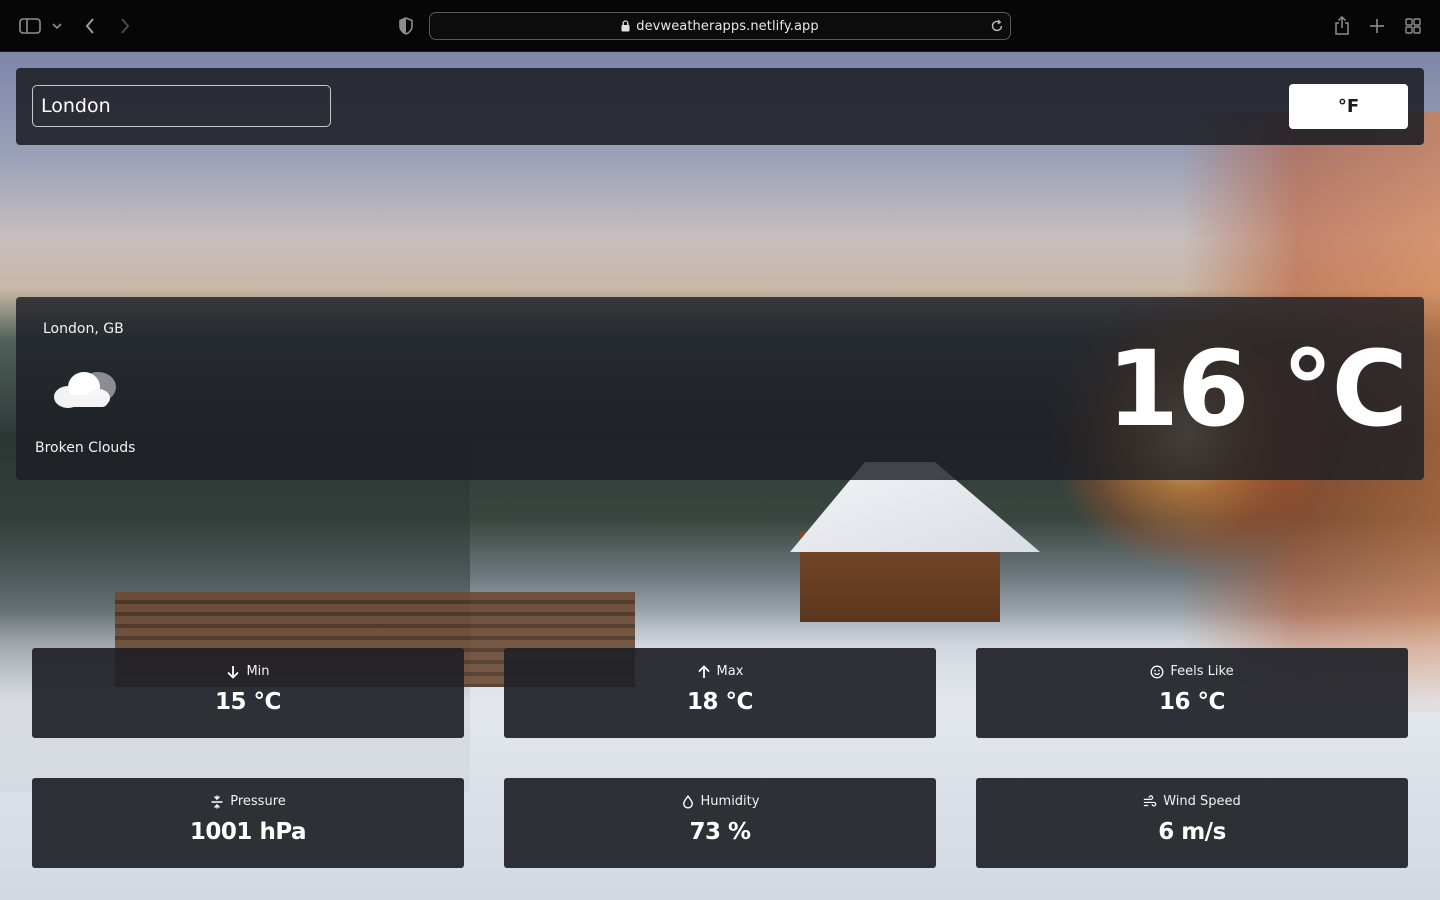 This screenshot has height=900, width=1440. Describe the element at coordinates (730, 801) in the screenshot. I see `stat-label: Humidity` at that location.